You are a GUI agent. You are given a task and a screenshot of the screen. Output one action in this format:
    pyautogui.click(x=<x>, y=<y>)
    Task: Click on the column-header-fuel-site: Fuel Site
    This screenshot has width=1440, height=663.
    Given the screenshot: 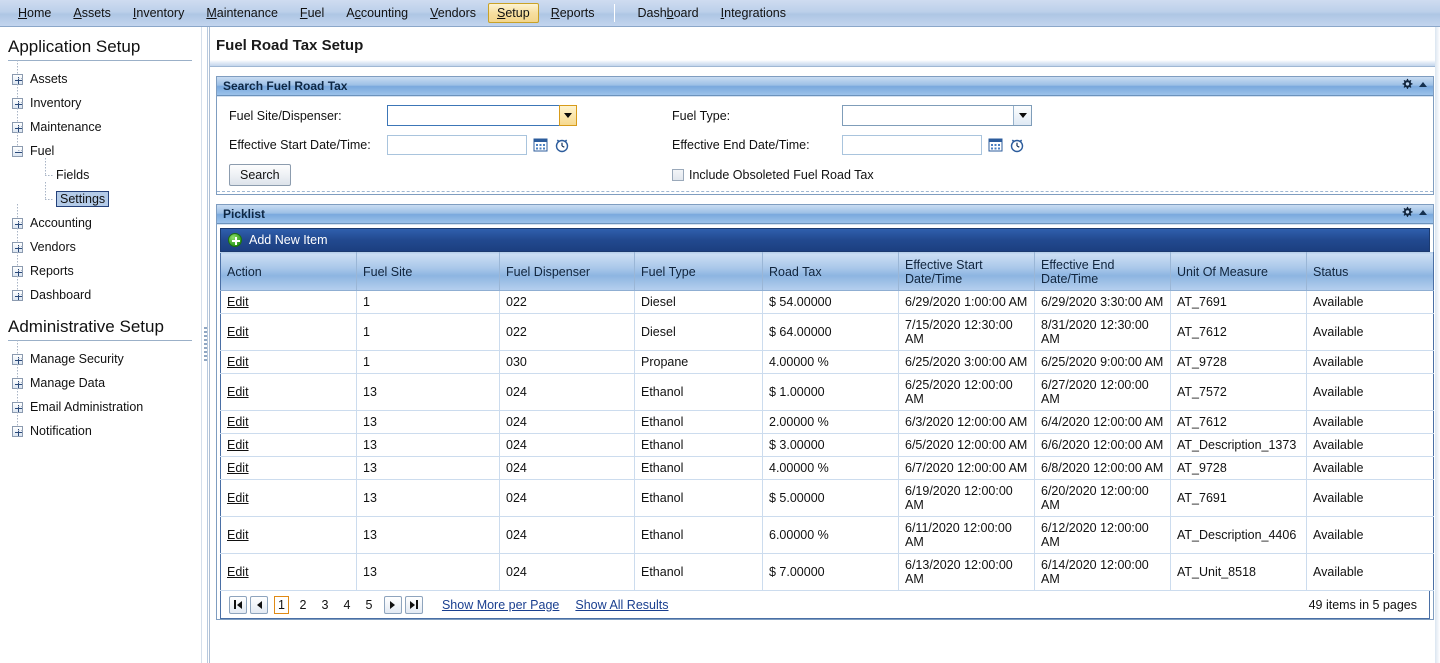 What is the action you would take?
    pyautogui.click(x=428, y=271)
    